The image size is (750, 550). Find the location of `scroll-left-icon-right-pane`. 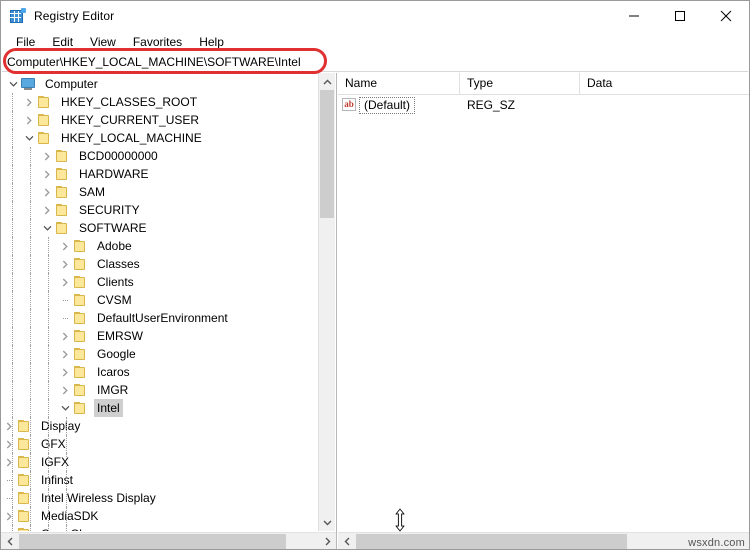

scroll-left-icon-right-pane is located at coordinates (346, 541).